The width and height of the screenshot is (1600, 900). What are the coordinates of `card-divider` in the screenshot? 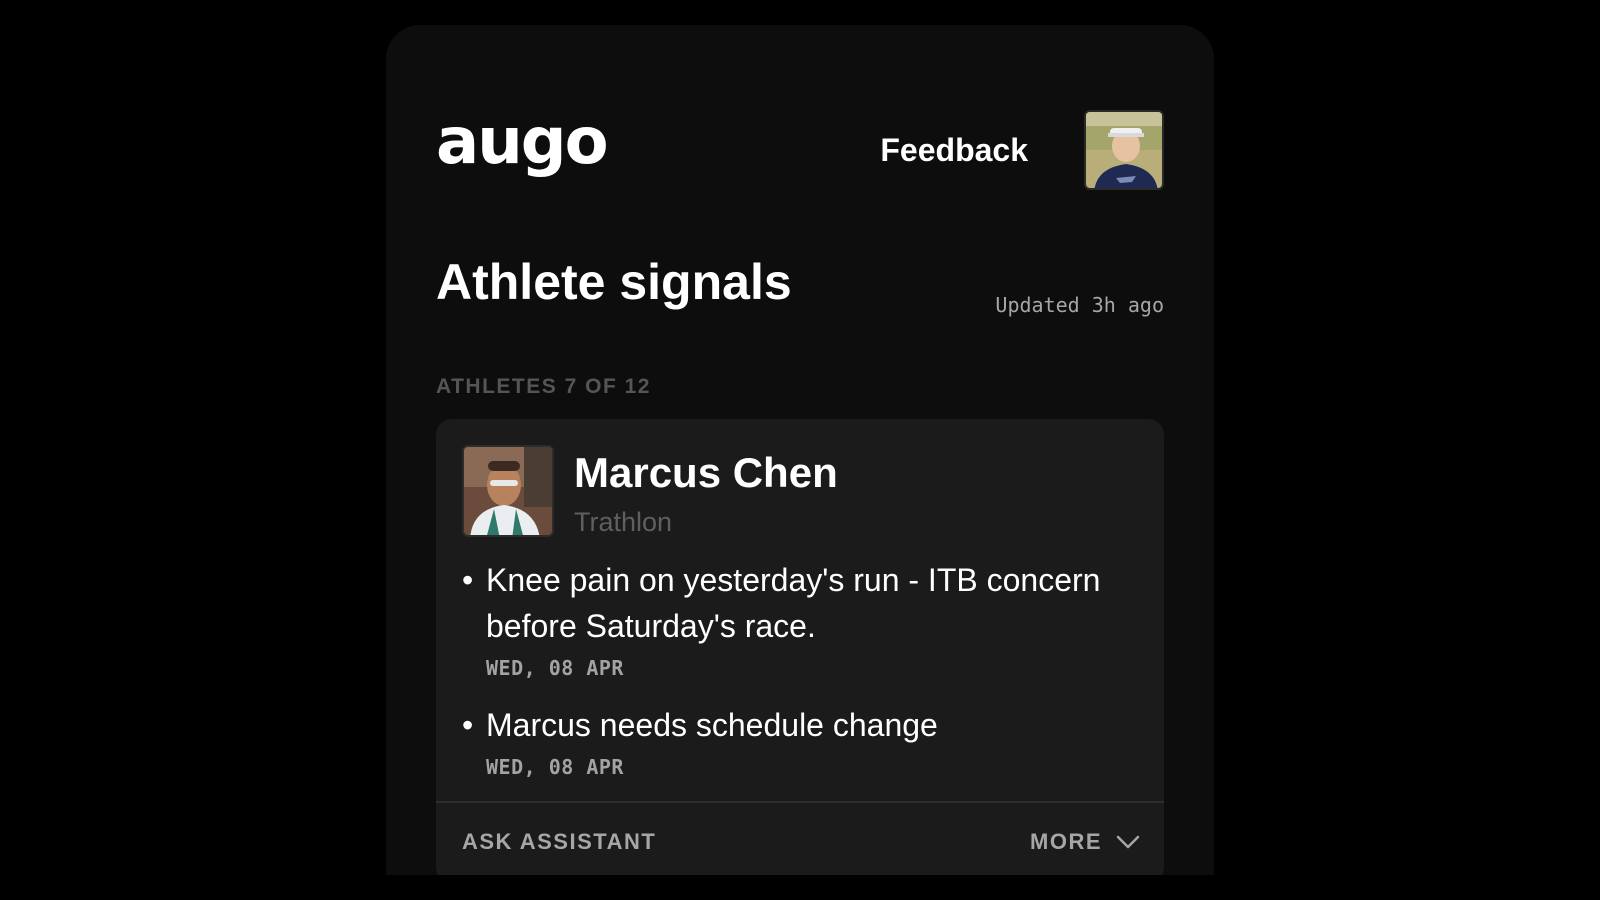 It's located at (800, 802).